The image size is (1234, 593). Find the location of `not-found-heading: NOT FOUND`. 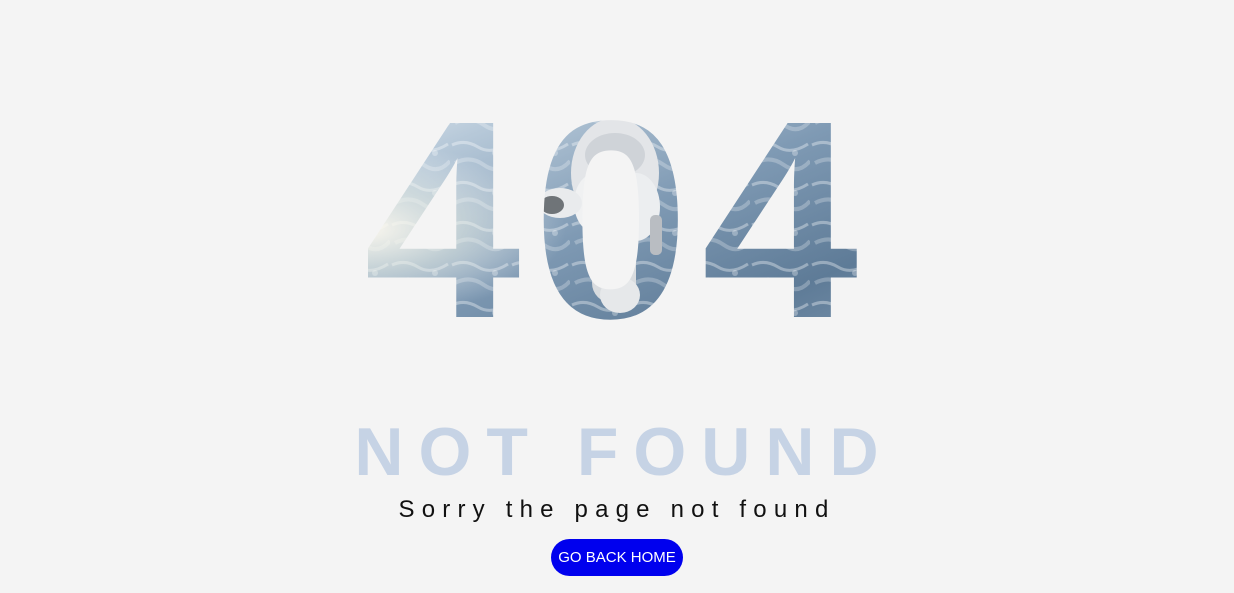

not-found-heading: NOT FOUND is located at coordinates (624, 452).